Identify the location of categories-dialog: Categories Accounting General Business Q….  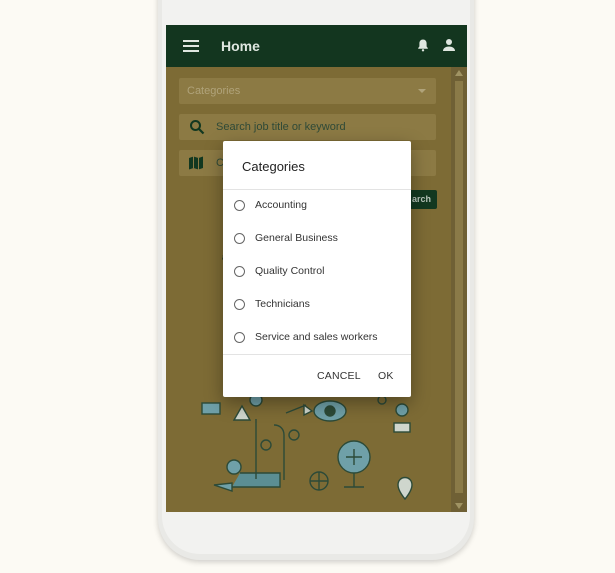
(317, 269).